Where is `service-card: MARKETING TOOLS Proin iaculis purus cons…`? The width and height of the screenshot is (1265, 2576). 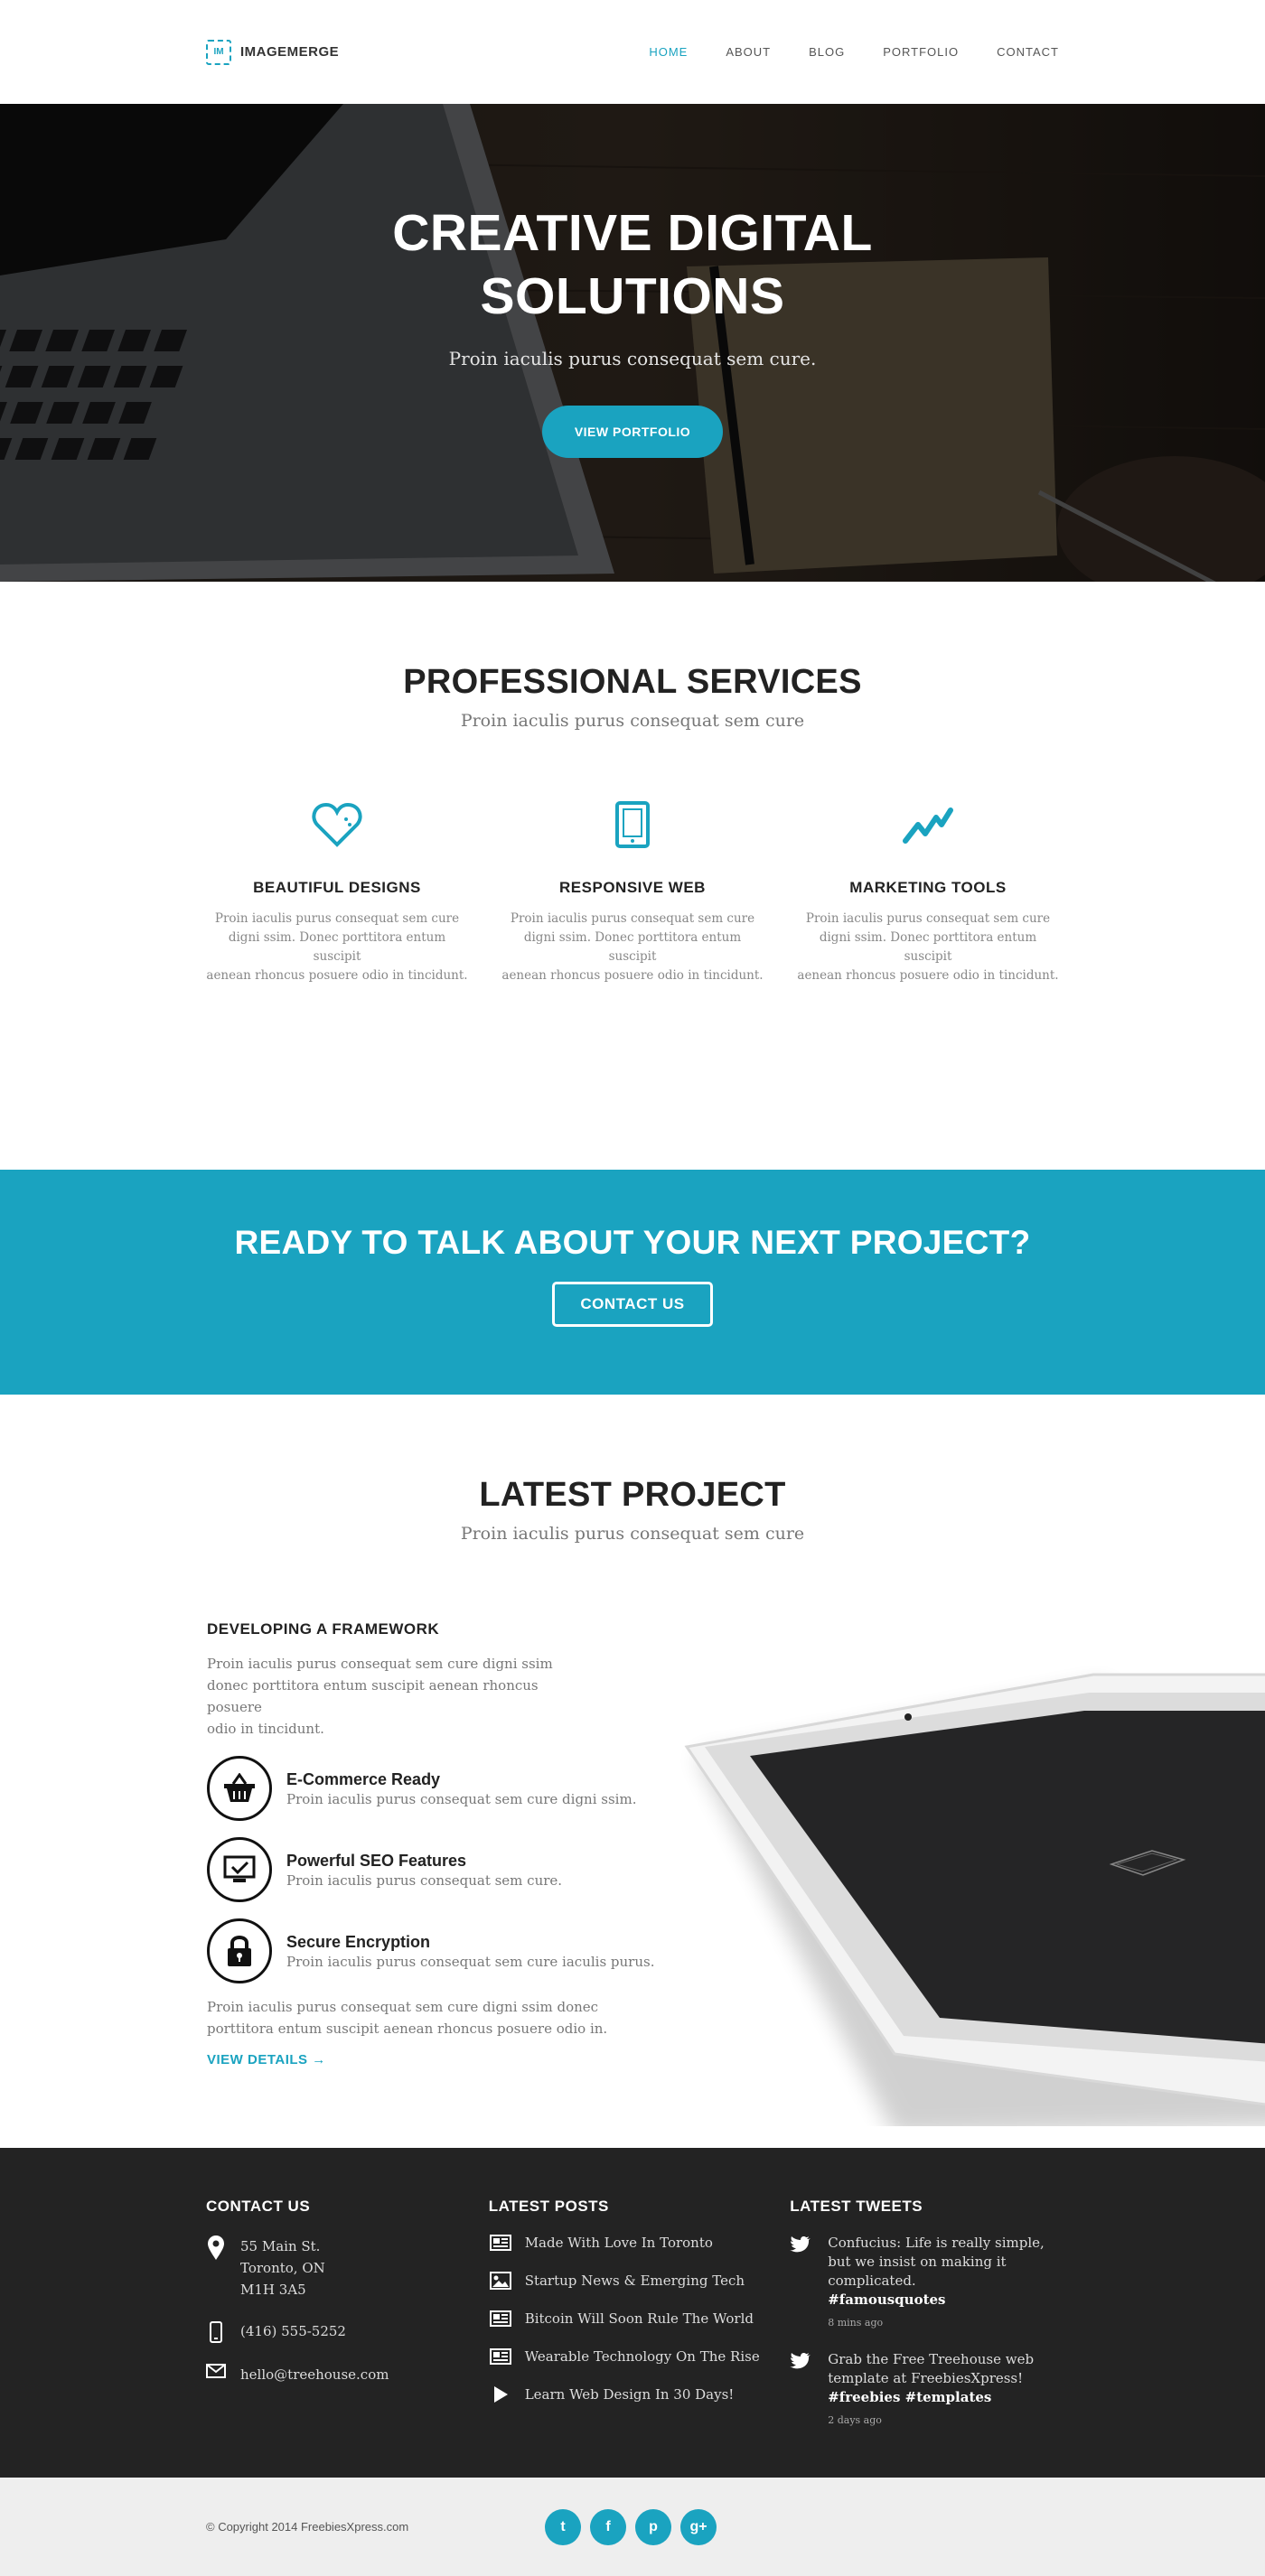 service-card: MARKETING TOOLS Proin iaculis purus cons… is located at coordinates (928, 891).